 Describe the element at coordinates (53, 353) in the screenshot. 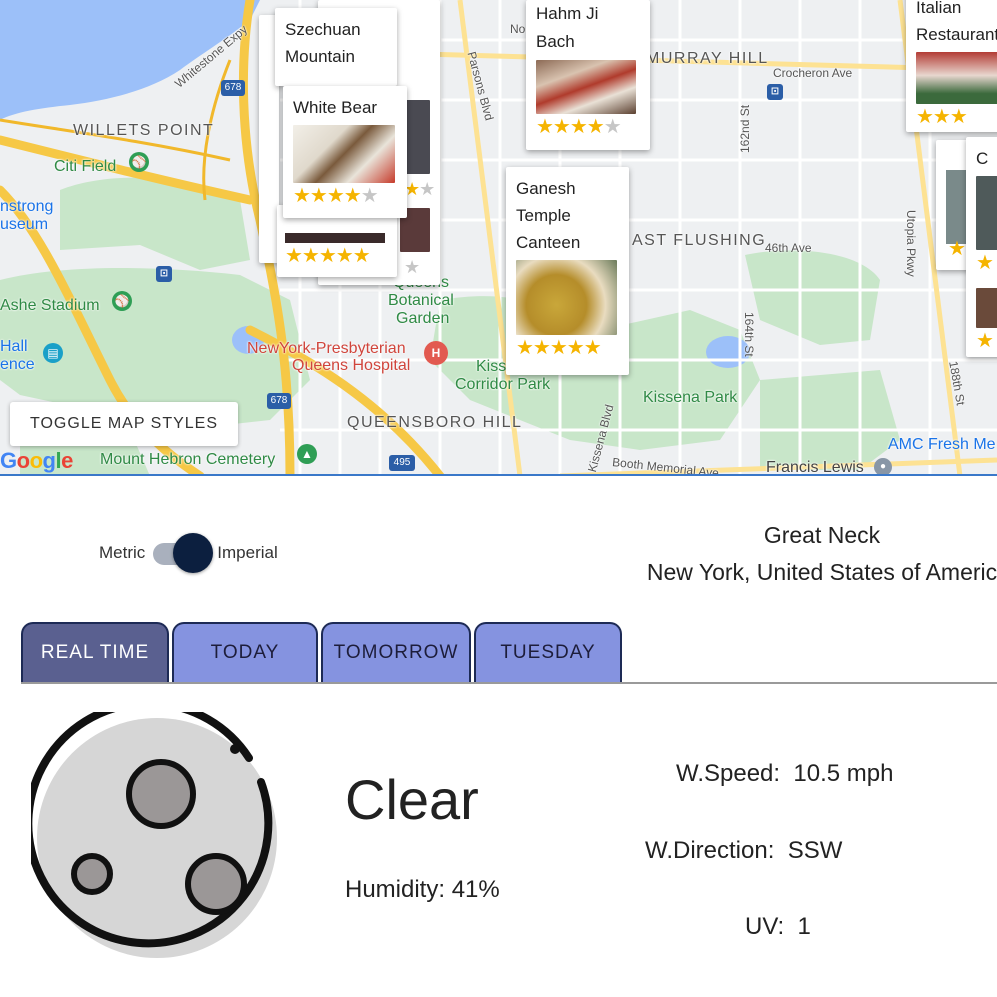

I see `museum-icon: ▤` at that location.